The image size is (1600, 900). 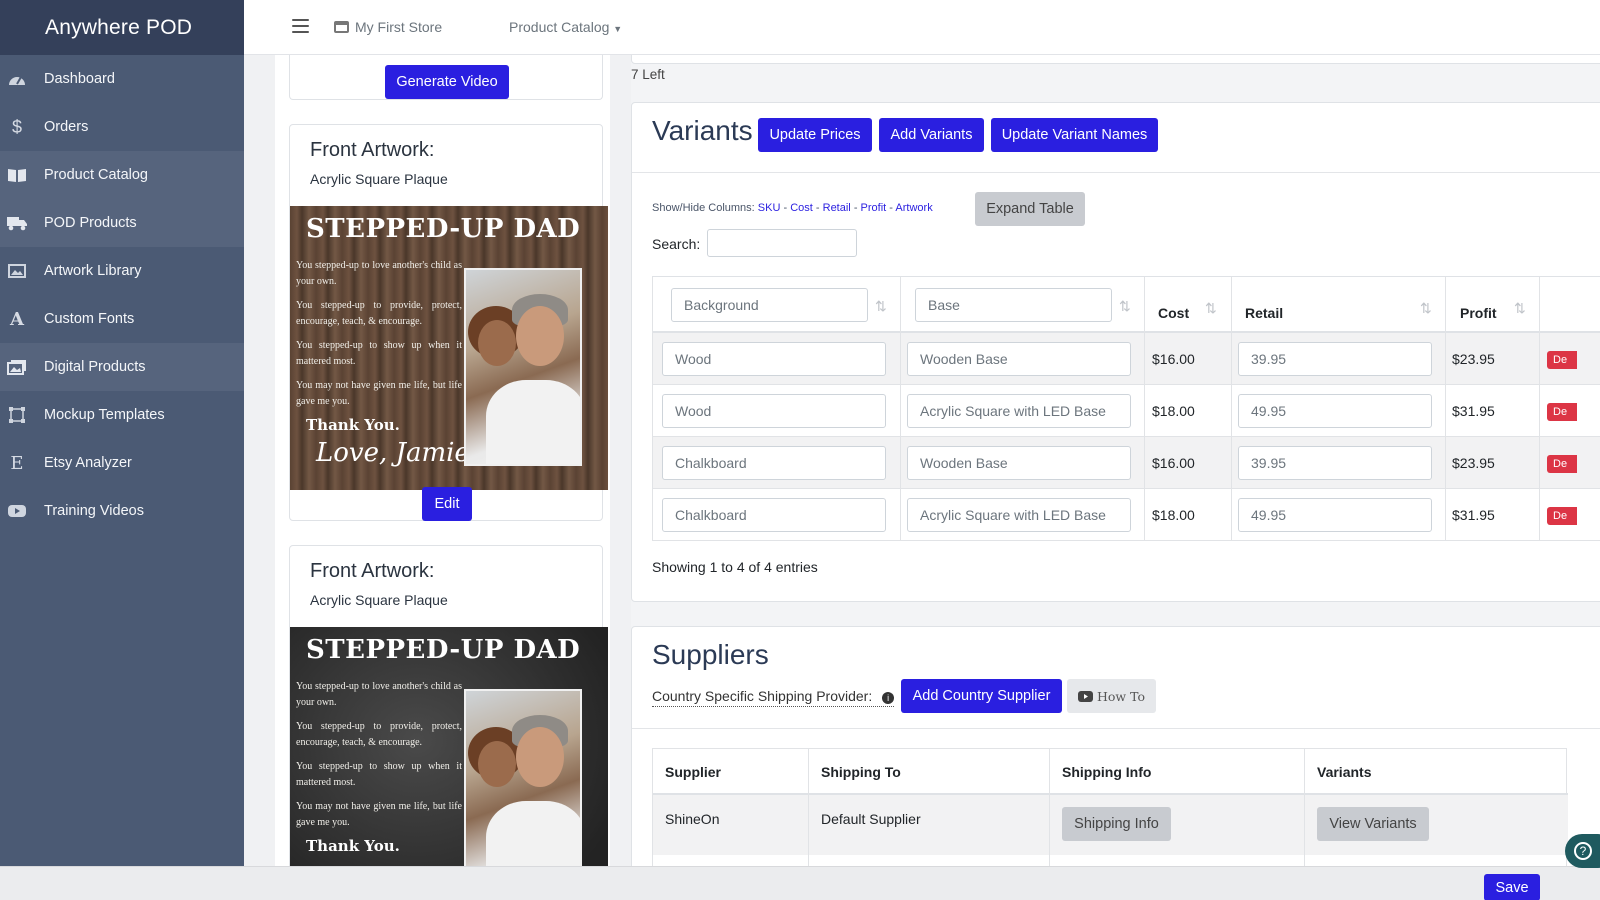 What do you see at coordinates (1074, 135) in the screenshot?
I see `update-variant-names-button: Update Variant Names` at bounding box center [1074, 135].